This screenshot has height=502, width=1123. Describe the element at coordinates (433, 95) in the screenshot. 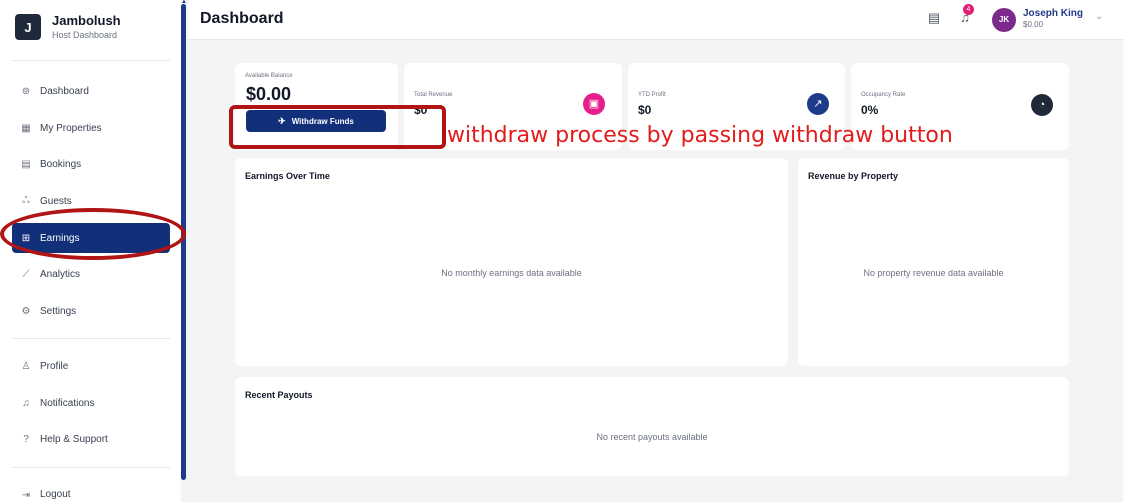

I see `total-revenue-label: Total Revenue` at that location.